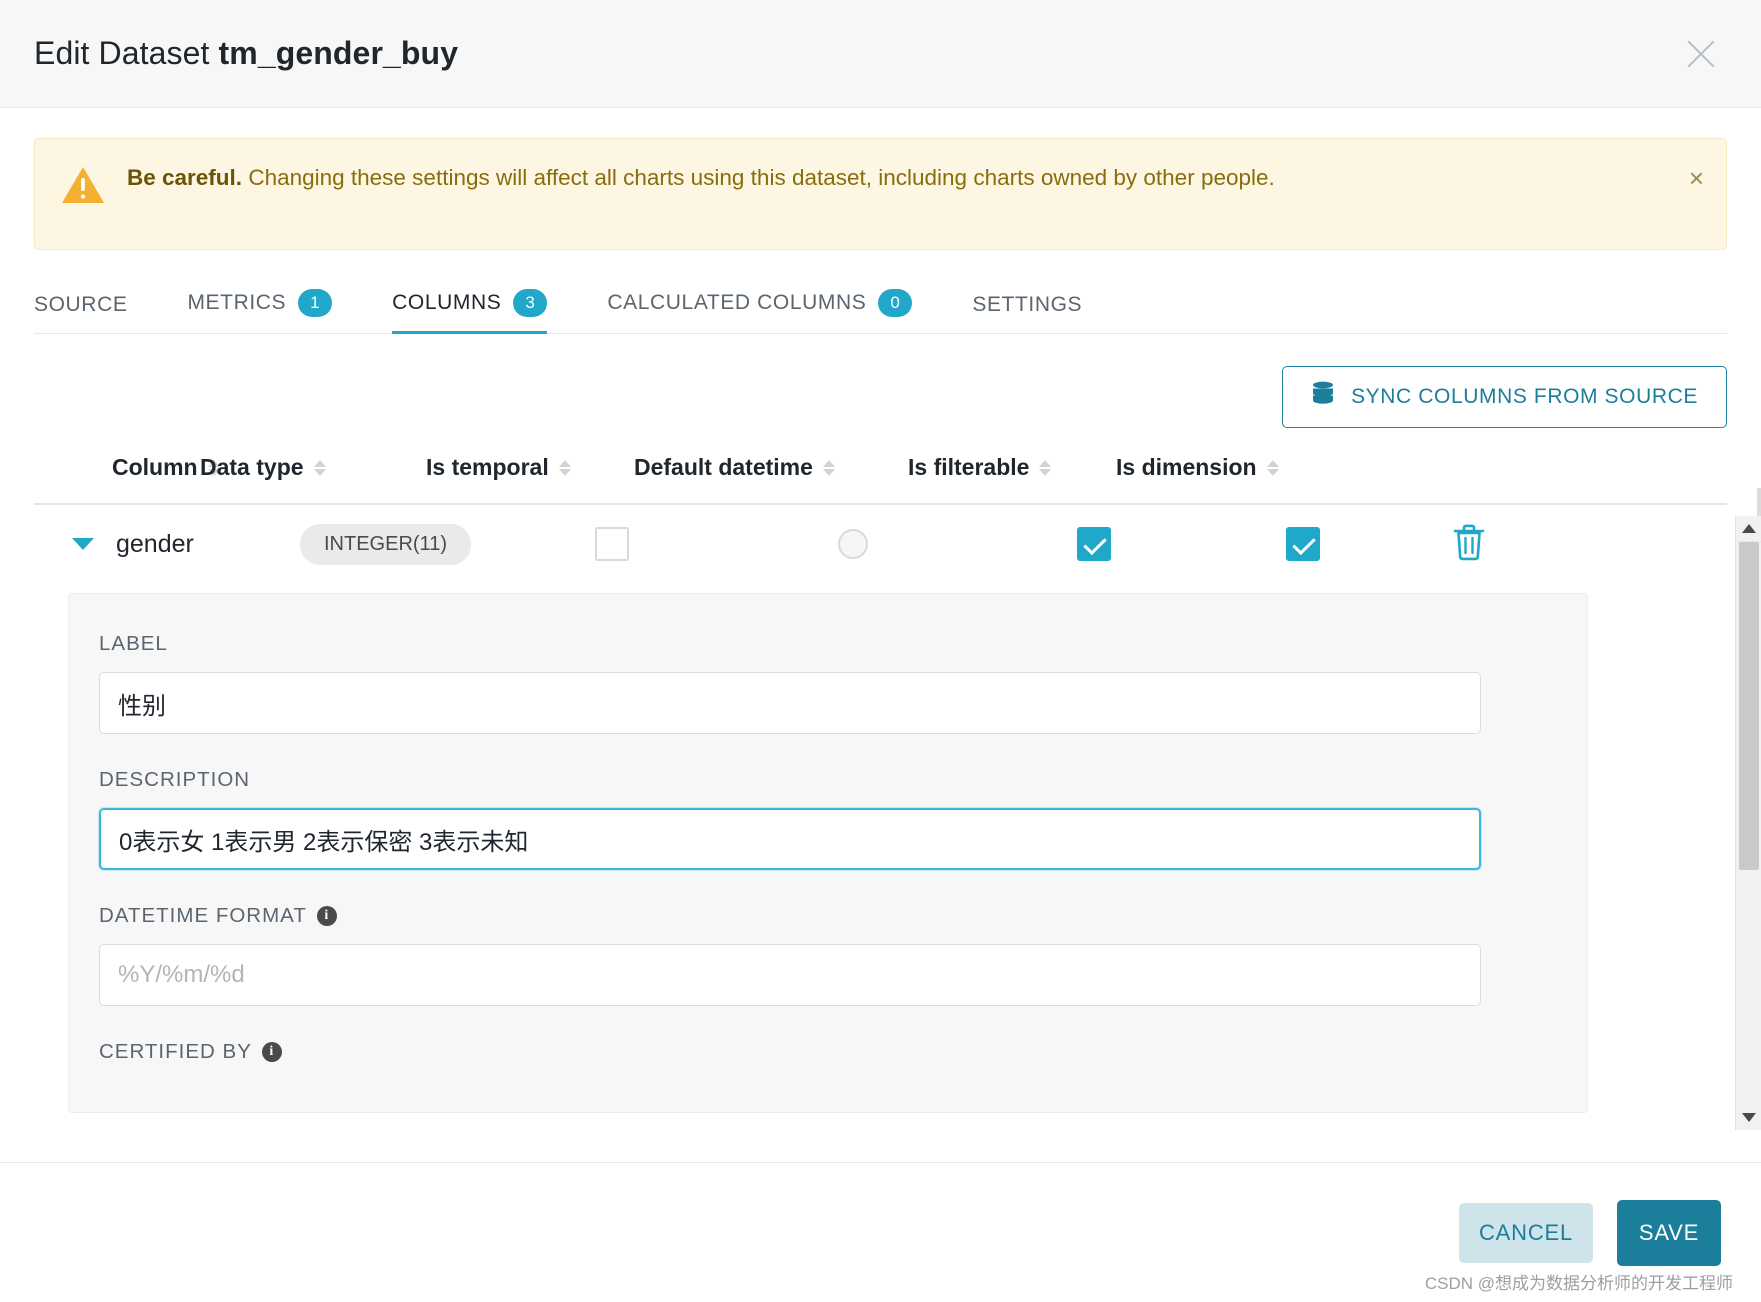 This screenshot has height=1302, width=1761. I want to click on alert-bold-text: Be careful., so click(185, 177).